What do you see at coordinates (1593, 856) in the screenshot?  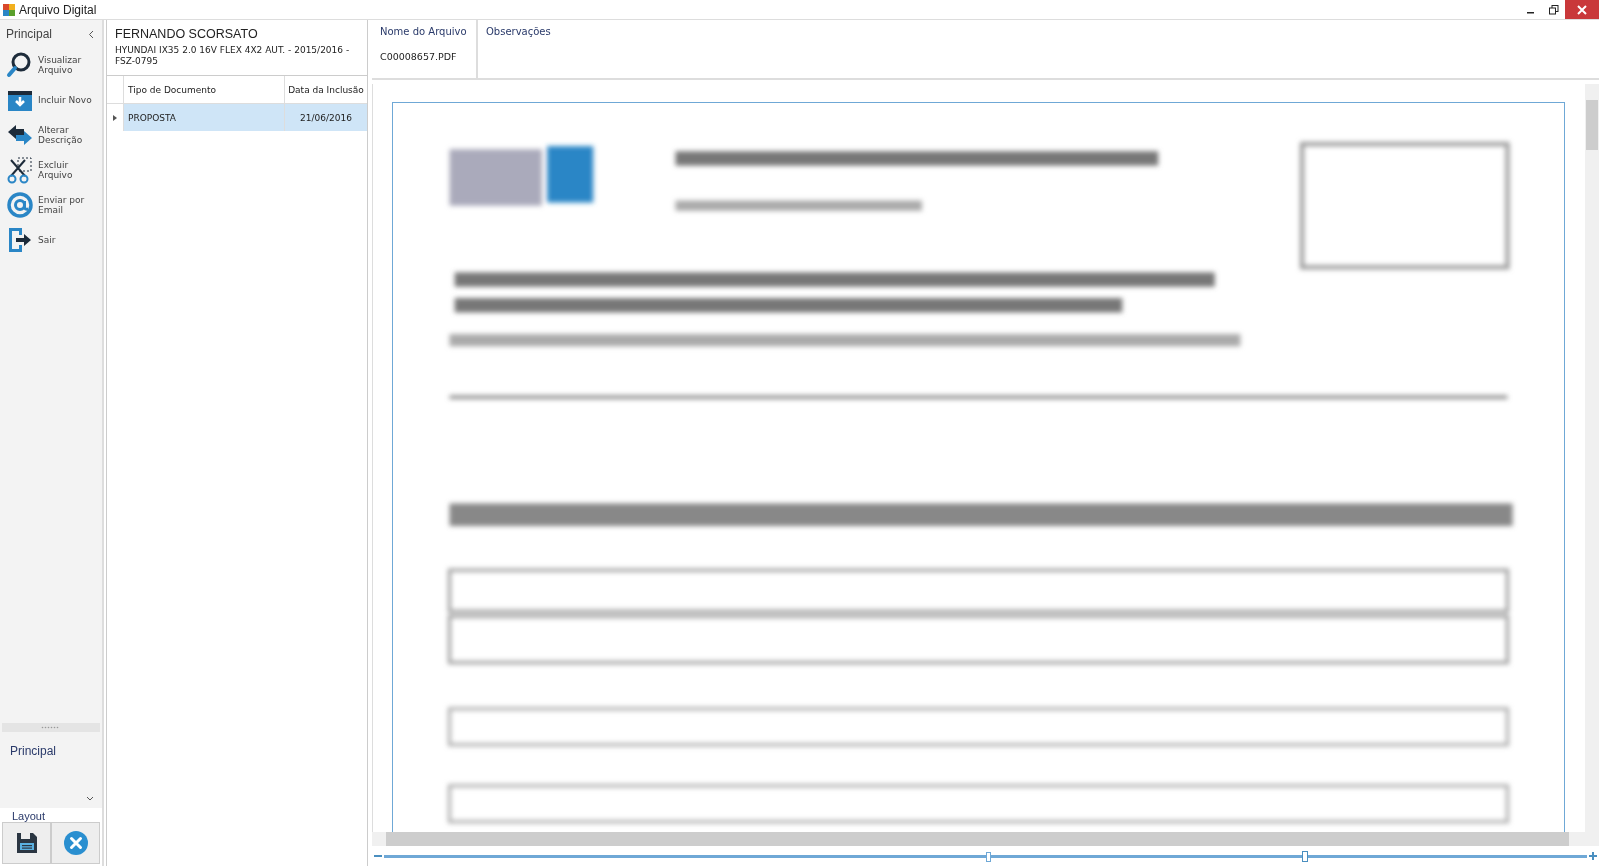 I see `zoom-in-icon` at bounding box center [1593, 856].